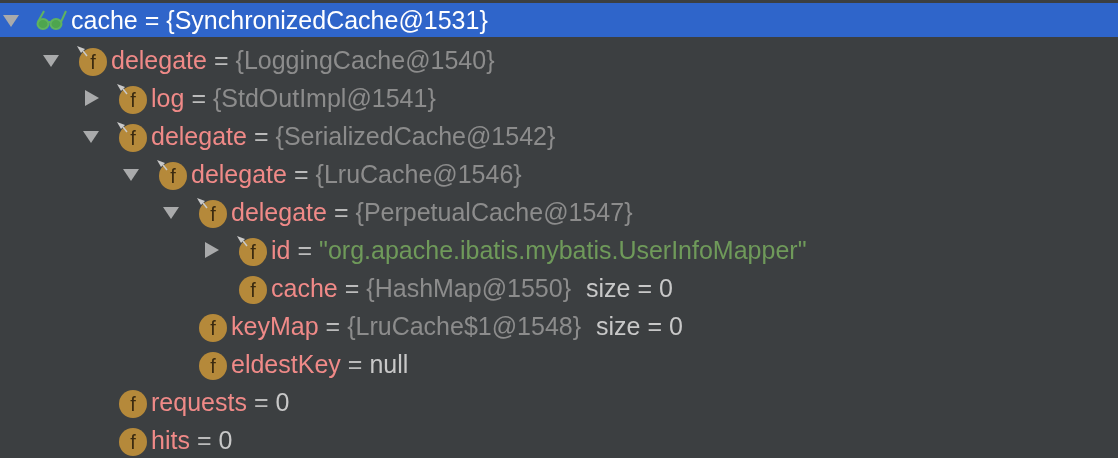  What do you see at coordinates (418, 174) in the screenshot?
I see `variable-value: {LruCache@1546}` at bounding box center [418, 174].